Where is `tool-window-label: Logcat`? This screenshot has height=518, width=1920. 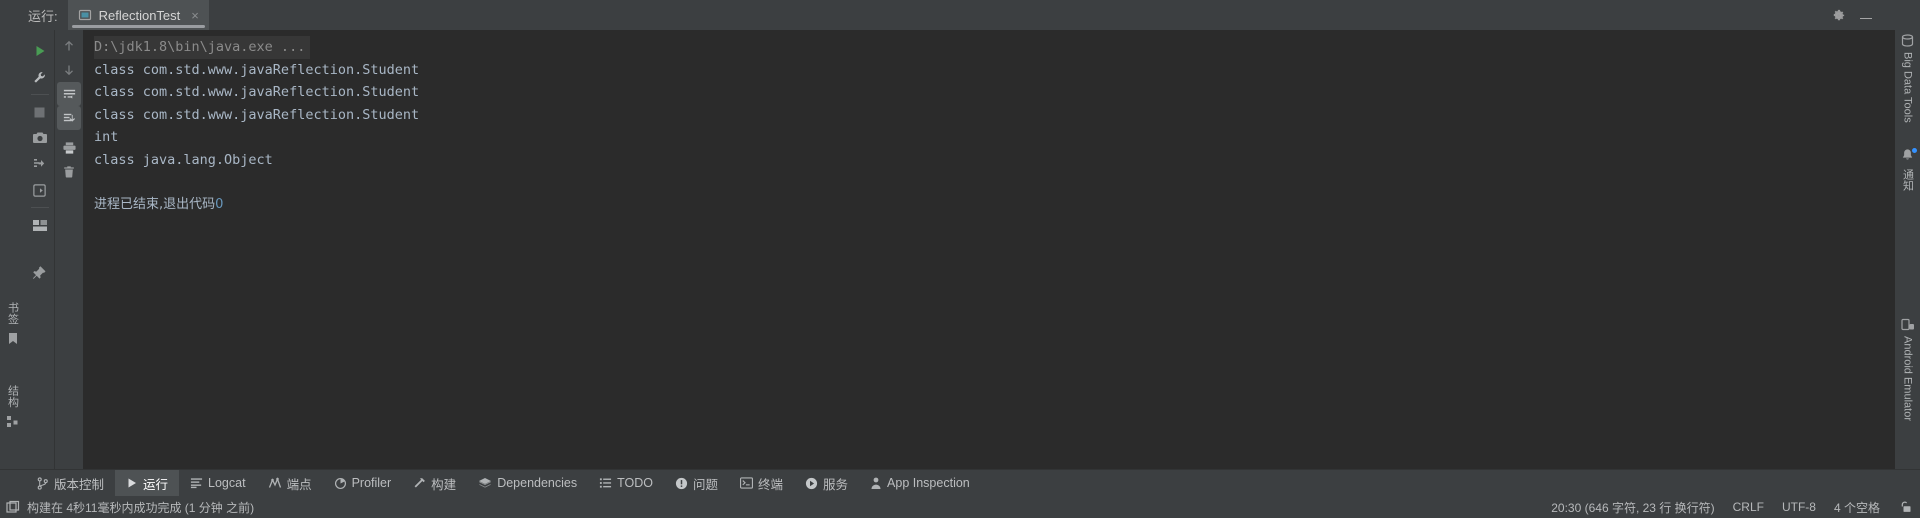
tool-window-label: Logcat is located at coordinates (227, 483).